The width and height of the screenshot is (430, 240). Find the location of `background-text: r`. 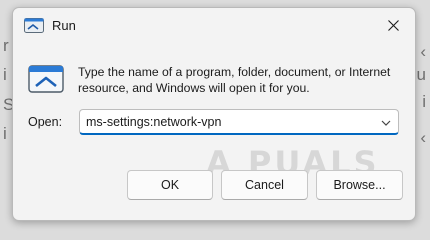

background-text: r is located at coordinates (6, 45).